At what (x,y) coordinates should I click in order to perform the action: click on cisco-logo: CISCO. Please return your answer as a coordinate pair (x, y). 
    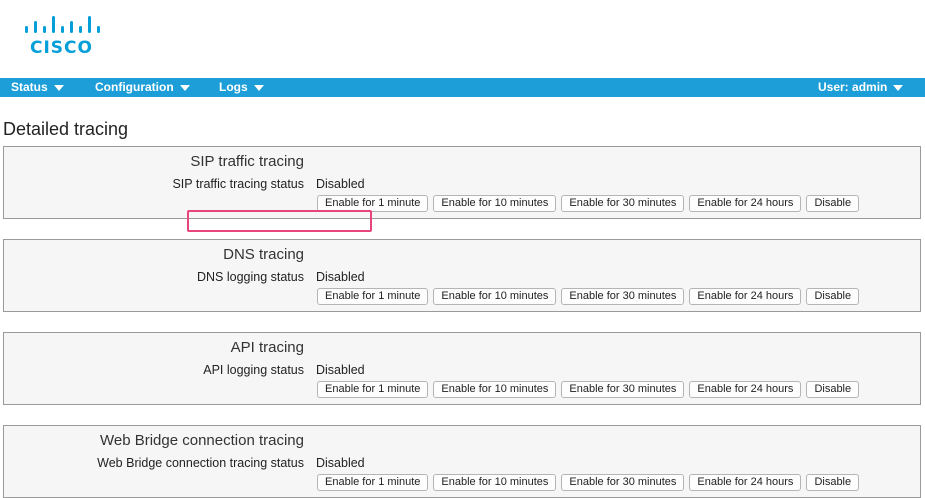
    Looking at the image, I should click on (62, 38).